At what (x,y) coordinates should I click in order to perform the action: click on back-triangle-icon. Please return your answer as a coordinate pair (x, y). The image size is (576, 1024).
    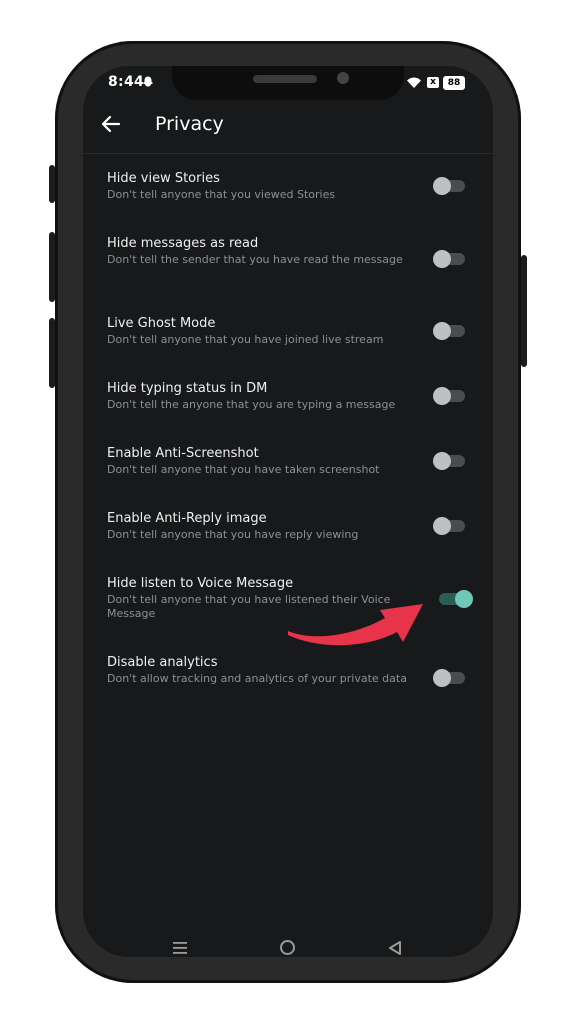
    Looking at the image, I should click on (395, 948).